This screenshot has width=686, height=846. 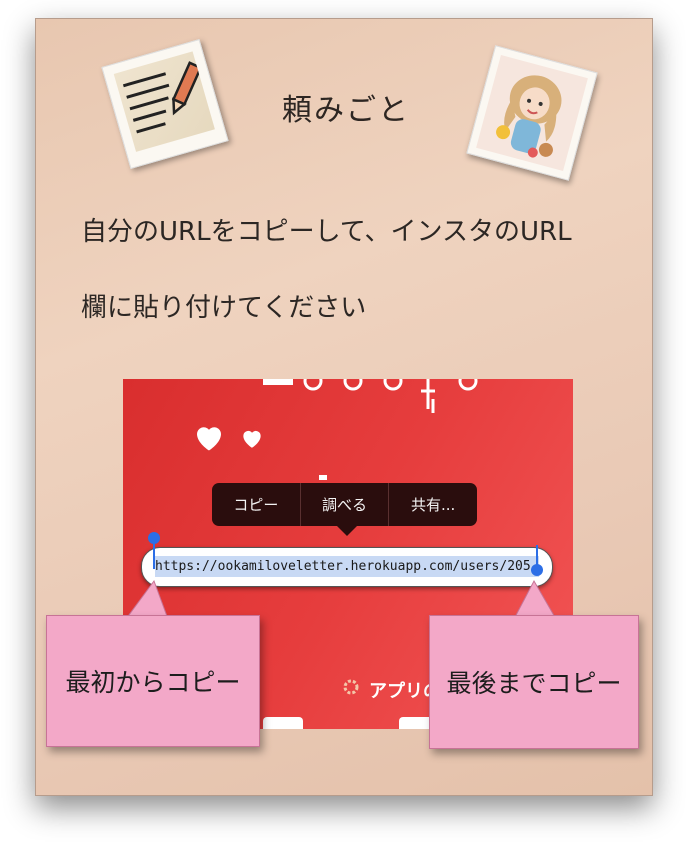 I want to click on menu-item-look-up: 調べる, so click(x=345, y=504).